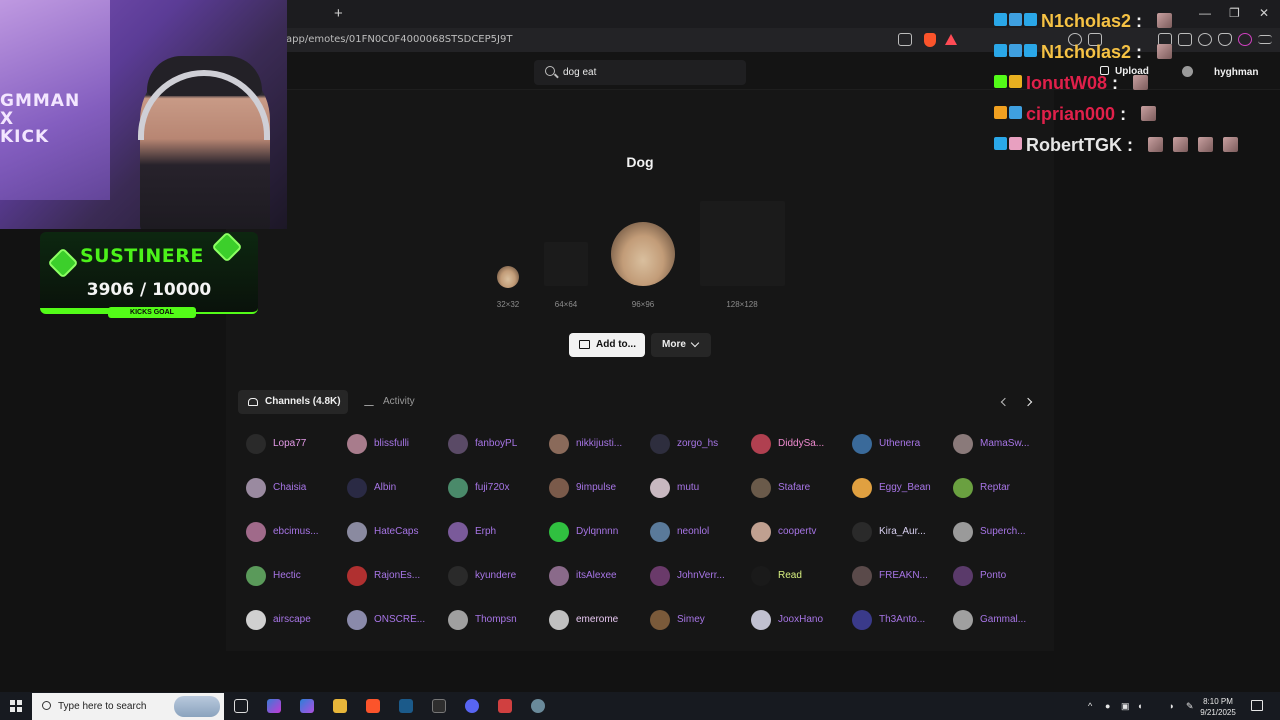 Image resolution: width=1280 pixels, height=720 pixels. Describe the element at coordinates (1005, 402) in the screenshot. I see `prev-page-button` at that location.